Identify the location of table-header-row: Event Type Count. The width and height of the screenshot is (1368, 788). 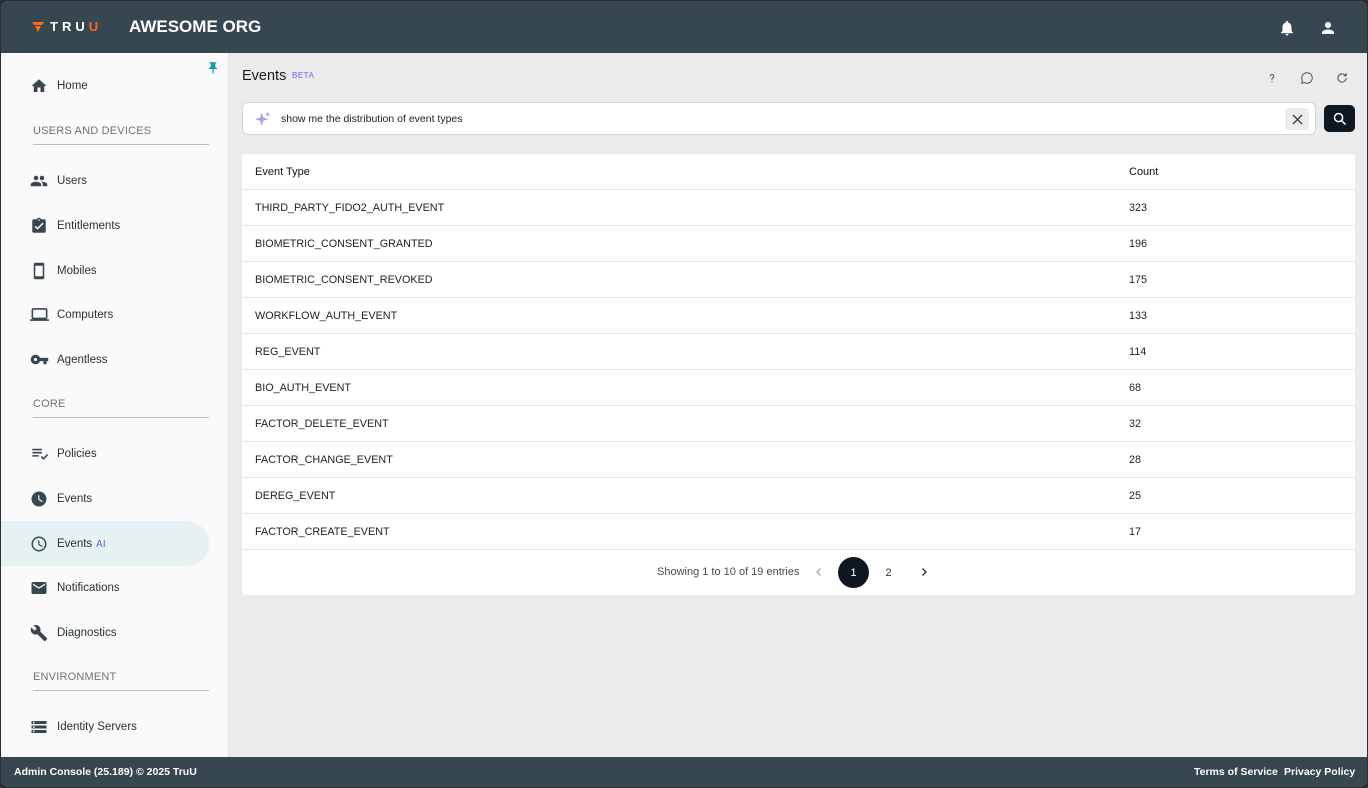
(798, 172).